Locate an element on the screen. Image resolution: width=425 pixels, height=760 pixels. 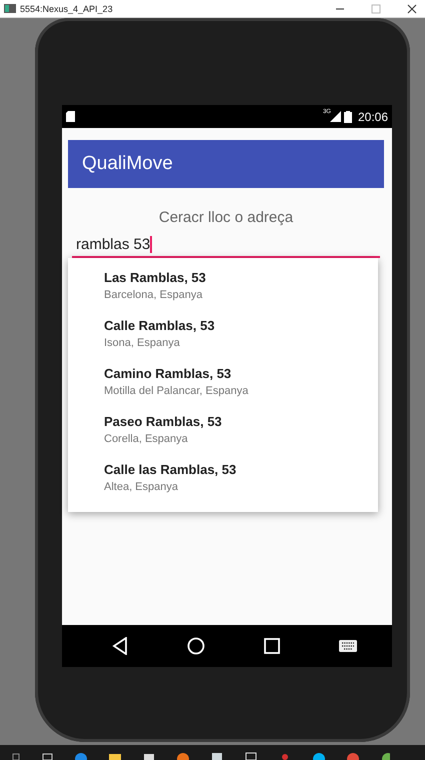
close-icon is located at coordinates (412, 9).